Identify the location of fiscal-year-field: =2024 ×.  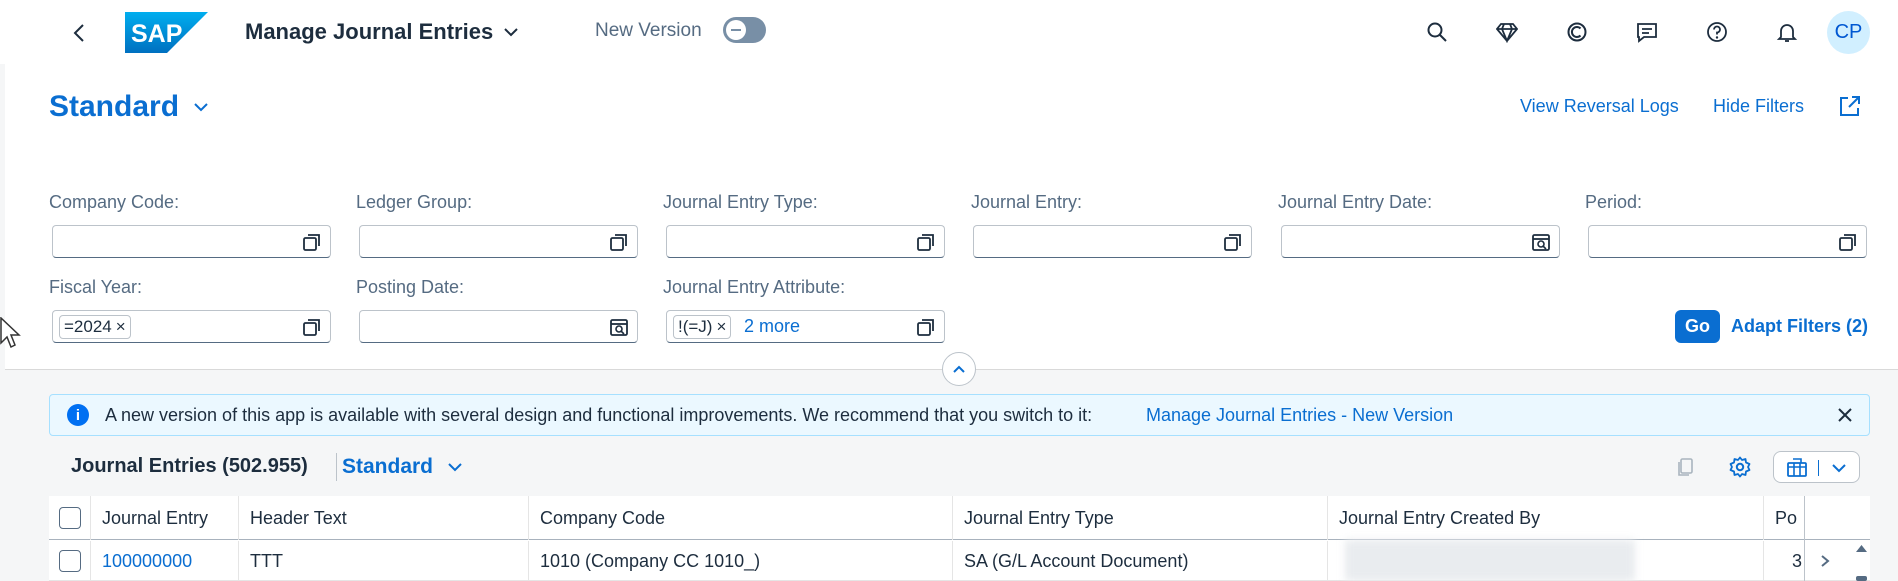
(191, 326).